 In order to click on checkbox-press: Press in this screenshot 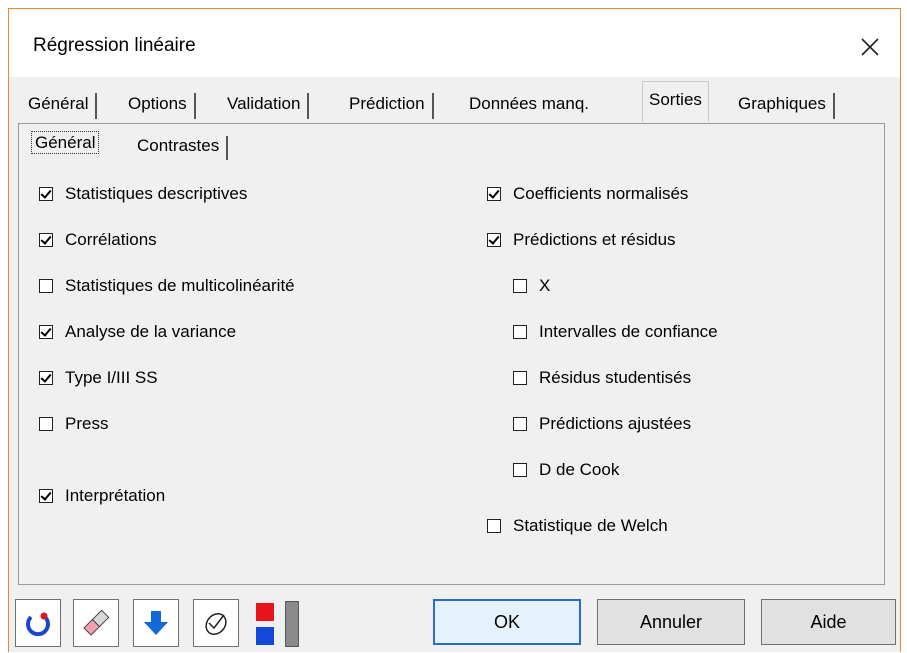, I will do `click(73, 424)`.